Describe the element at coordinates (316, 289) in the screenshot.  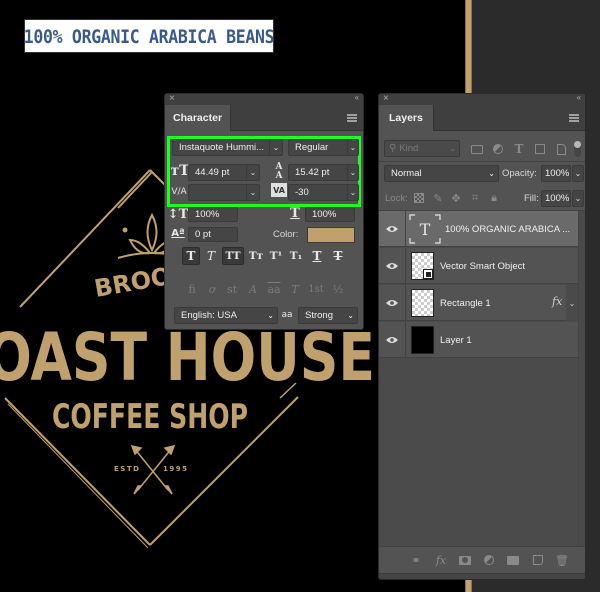
I see `ordinals-button: 1st` at that location.